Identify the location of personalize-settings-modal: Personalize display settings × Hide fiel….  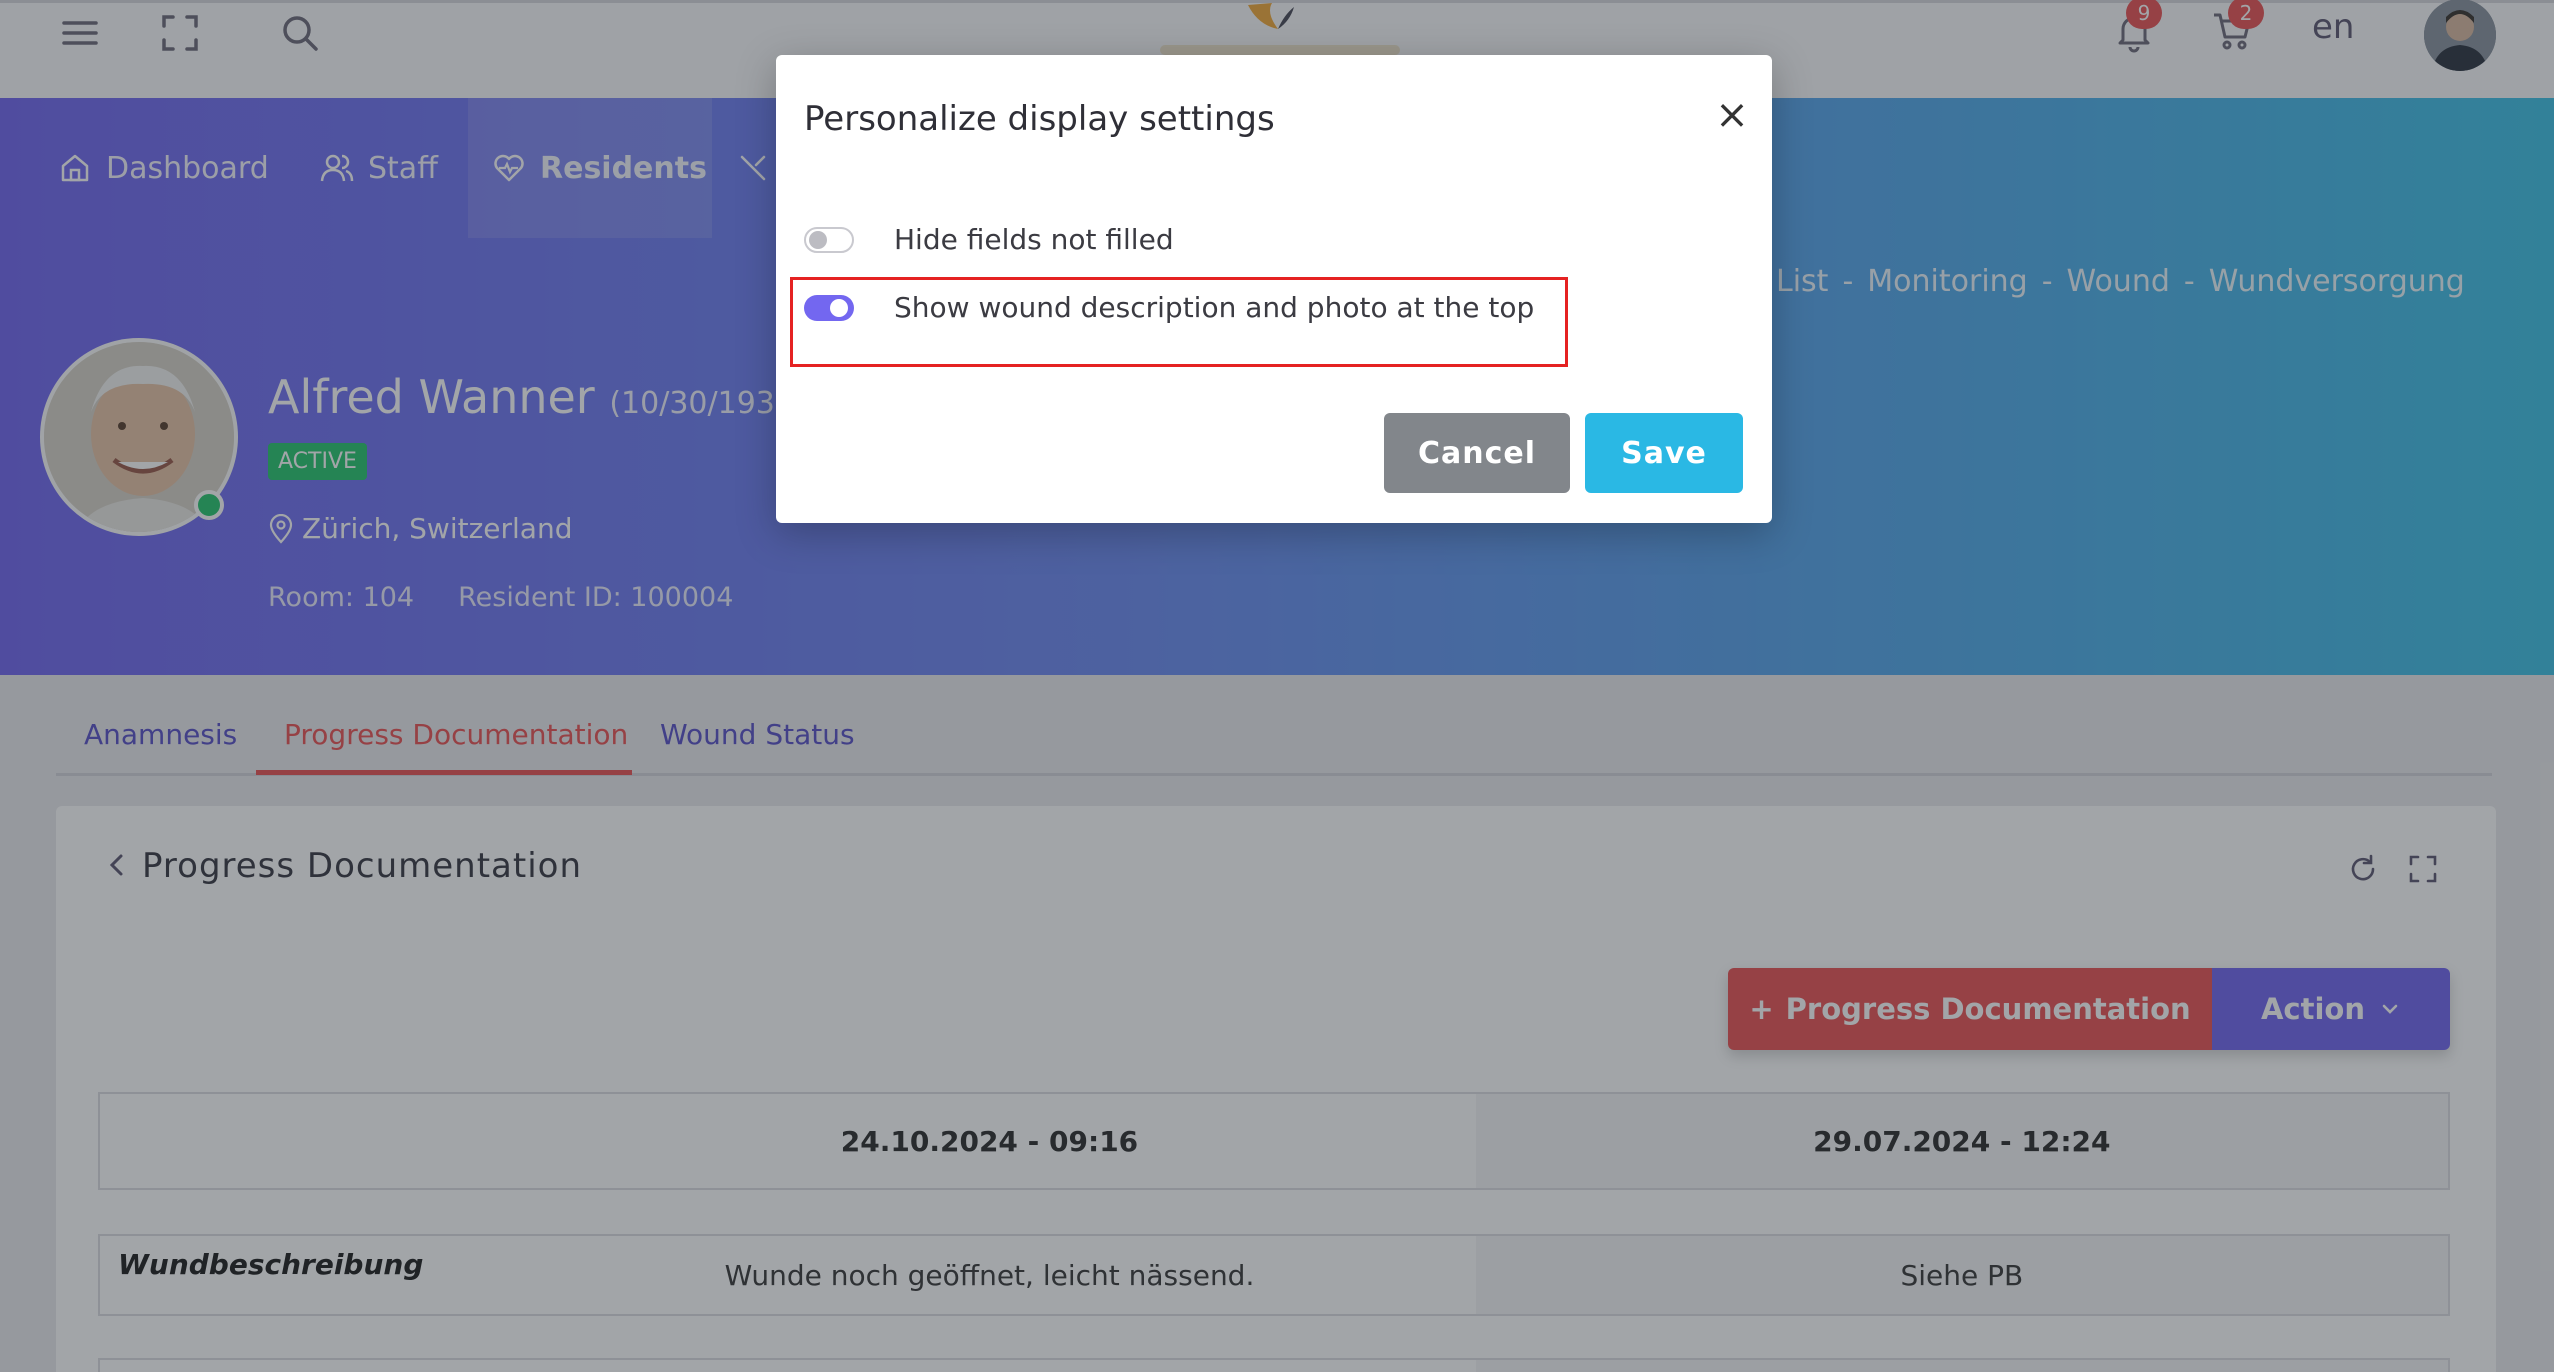
(1274, 289).